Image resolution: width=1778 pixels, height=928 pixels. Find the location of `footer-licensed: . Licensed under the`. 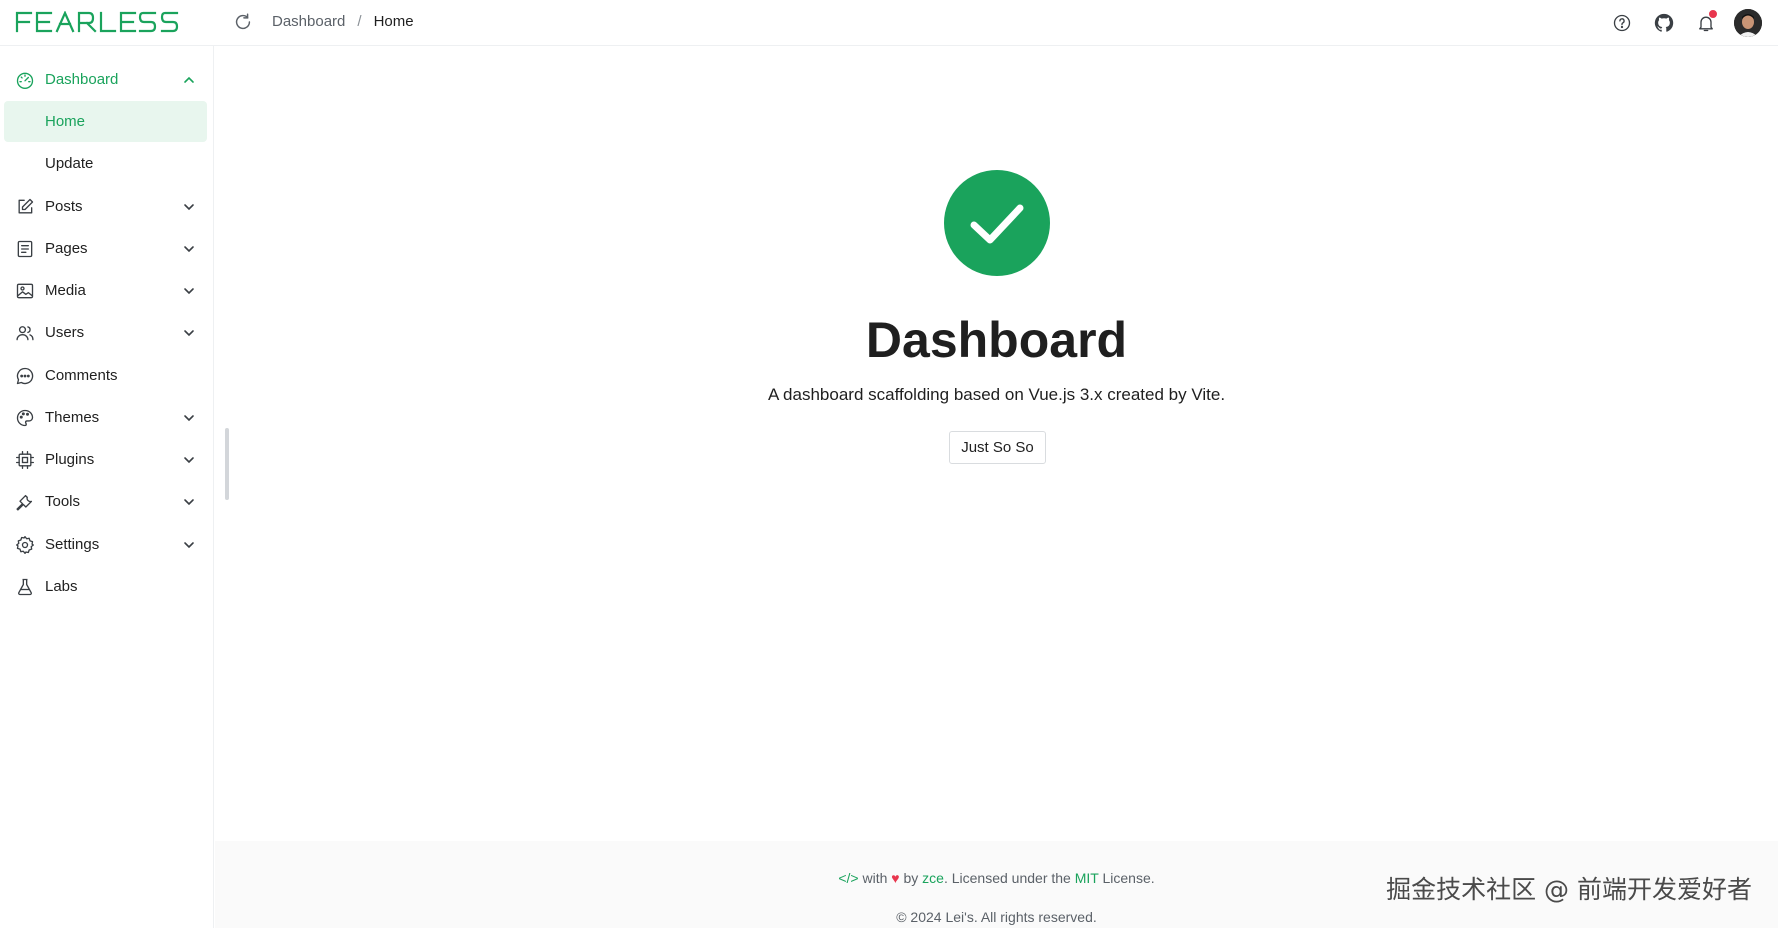

footer-licensed: . Licensed under the is located at coordinates (1007, 878).